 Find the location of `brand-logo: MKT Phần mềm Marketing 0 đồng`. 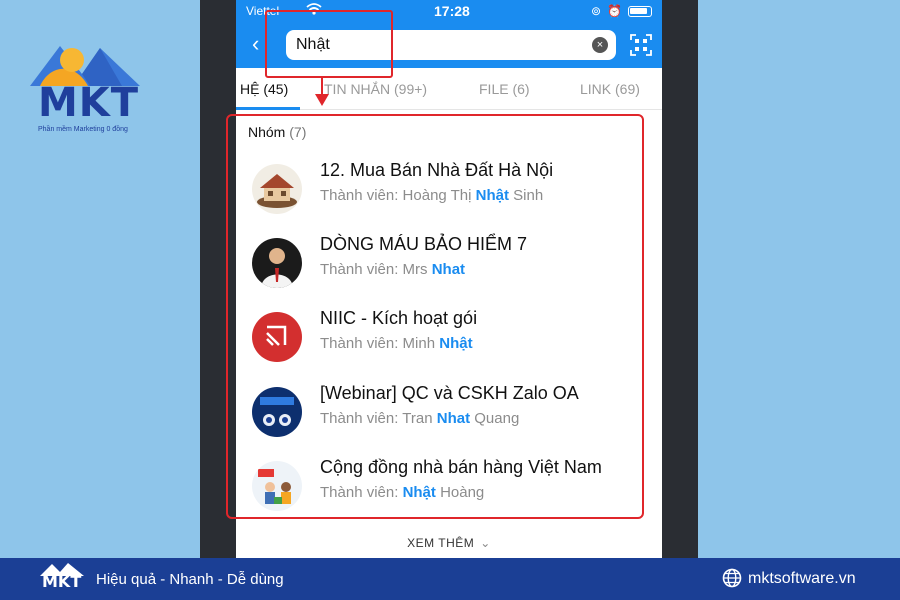

brand-logo: MKT Phần mềm Marketing 0 đồng is located at coordinates (95, 83).